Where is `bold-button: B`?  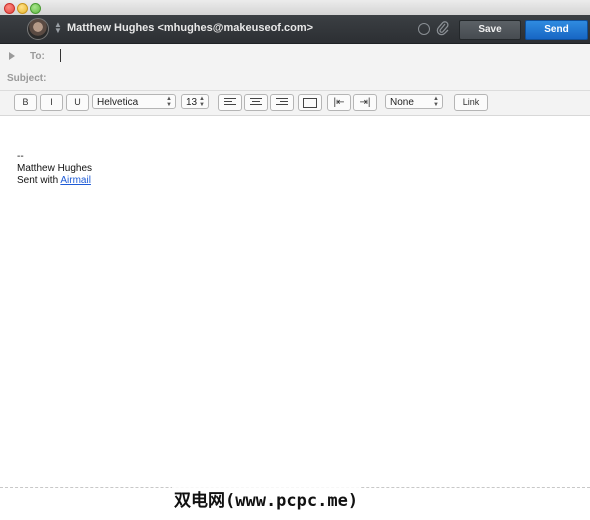
bold-button: B is located at coordinates (25, 102).